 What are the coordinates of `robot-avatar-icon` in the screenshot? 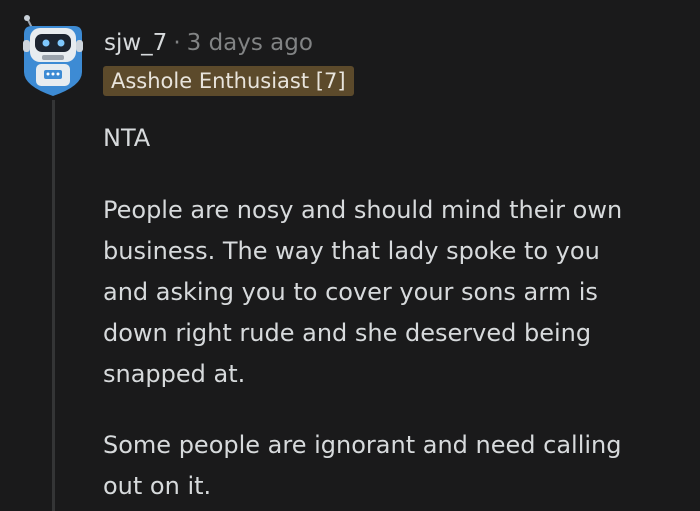 It's located at (53, 55).